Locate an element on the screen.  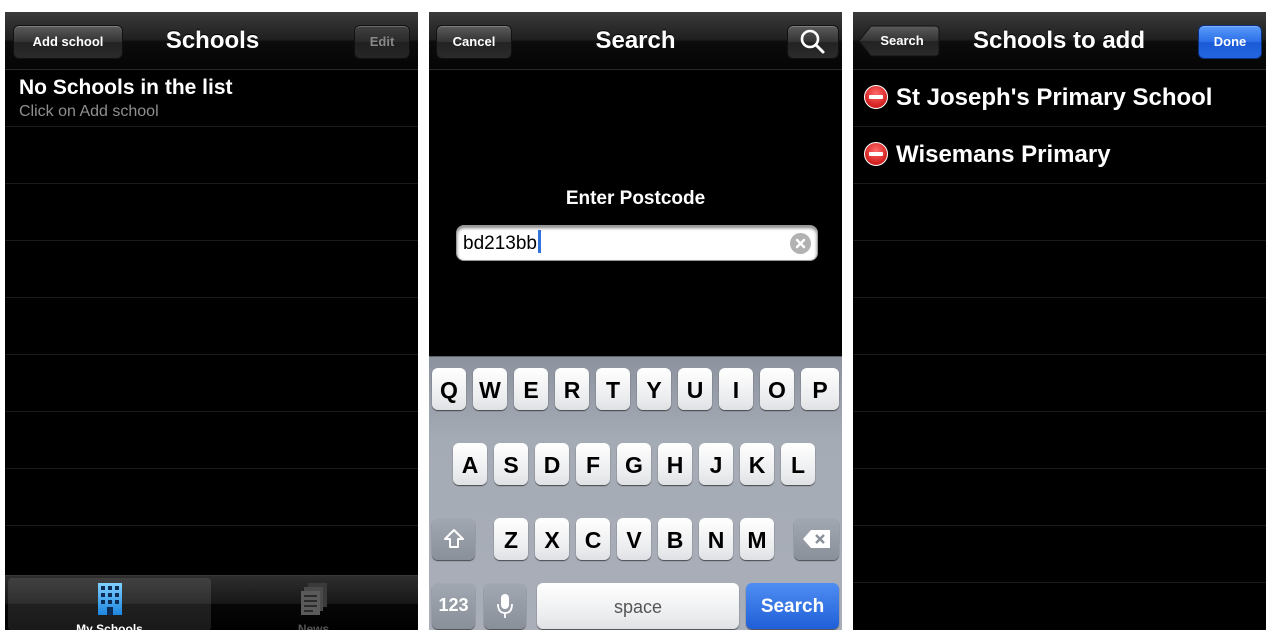
backspace-key is located at coordinates (816, 539).